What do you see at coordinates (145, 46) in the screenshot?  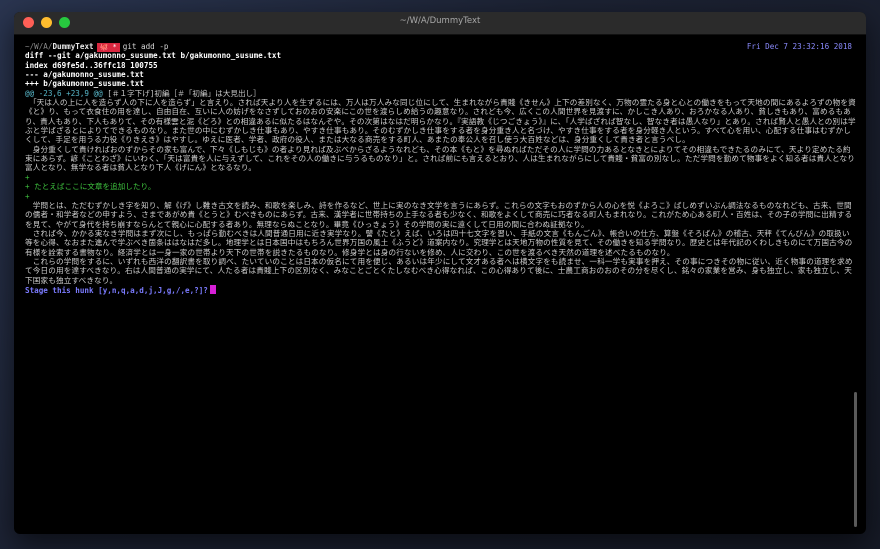 I see `prompt-command: git add -p` at bounding box center [145, 46].